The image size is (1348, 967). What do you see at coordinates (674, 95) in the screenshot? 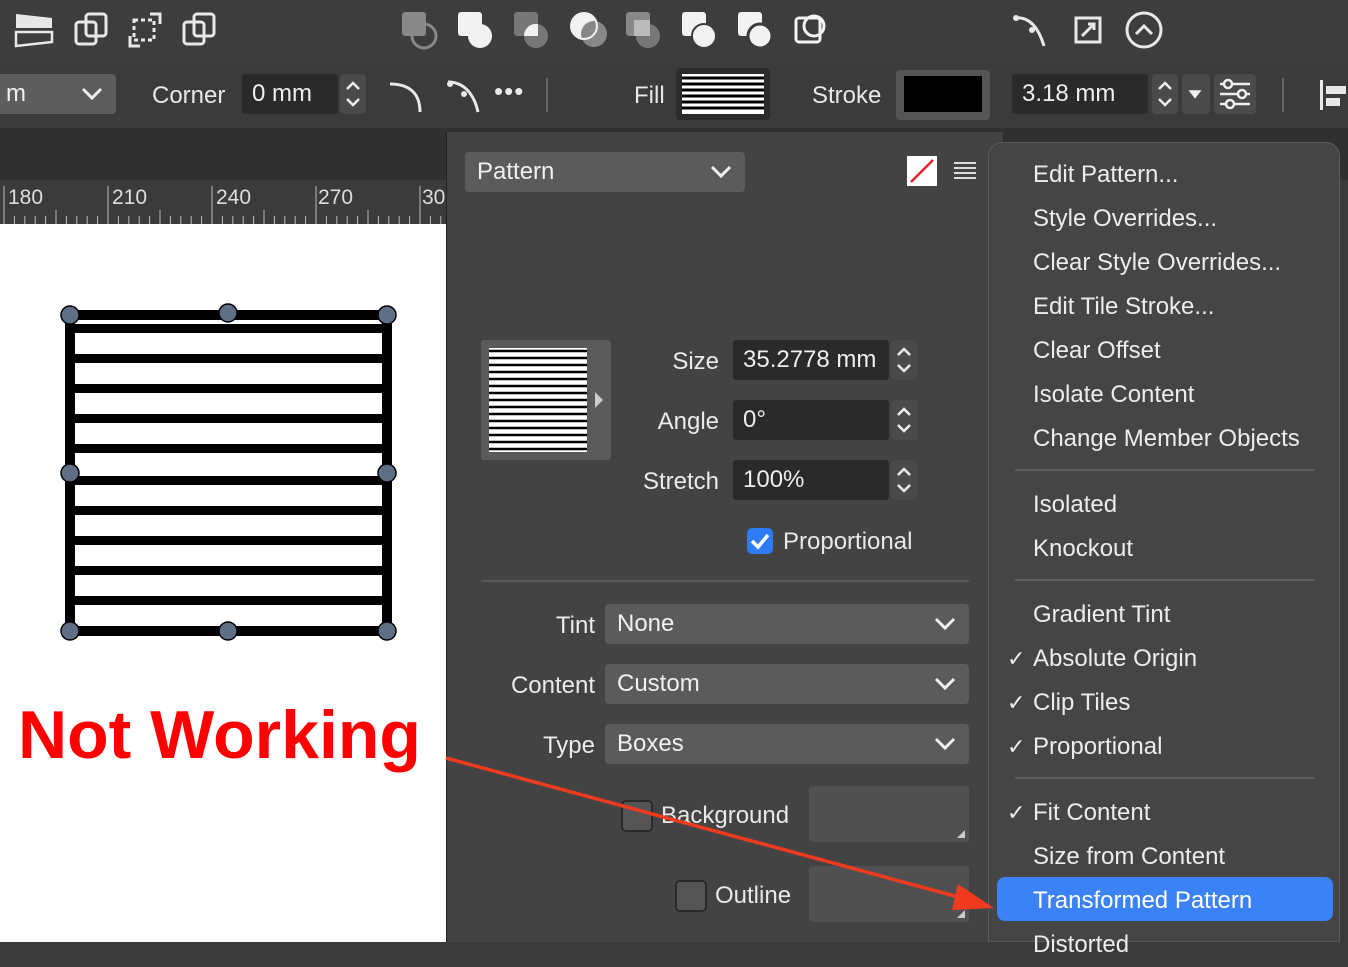
I see `context-toolbar: m Corner 0 mm ••• Fill Stroke 3.18 mm` at bounding box center [674, 95].